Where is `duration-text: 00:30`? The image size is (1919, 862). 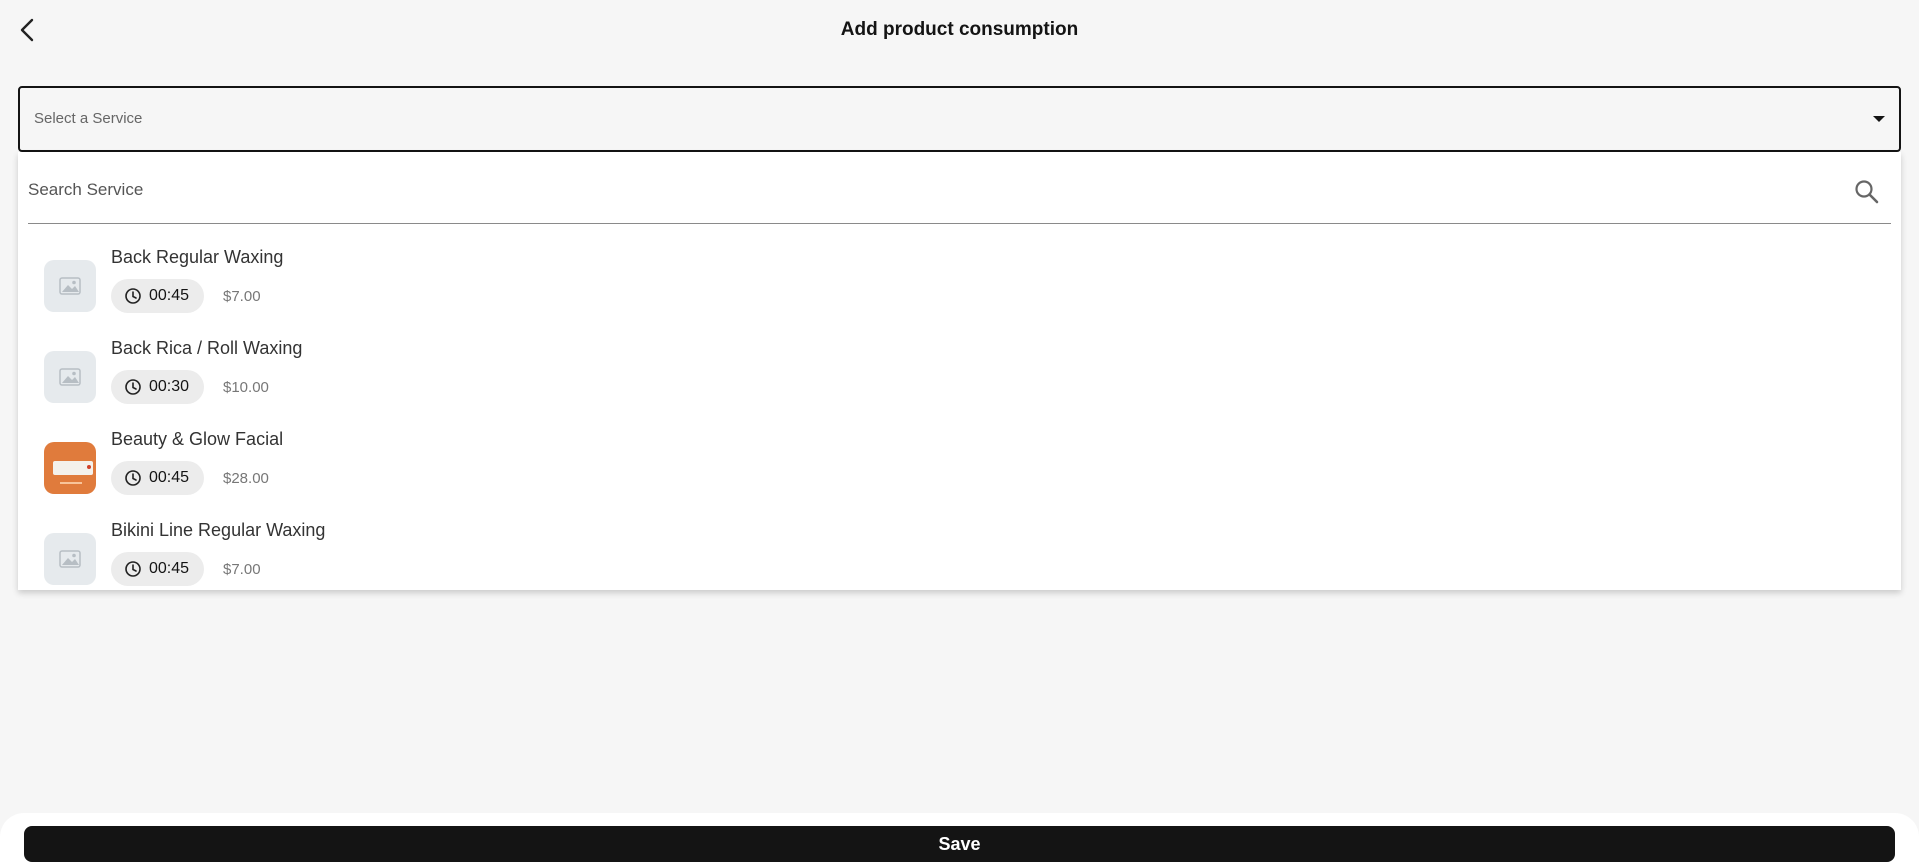 duration-text: 00:30 is located at coordinates (169, 386).